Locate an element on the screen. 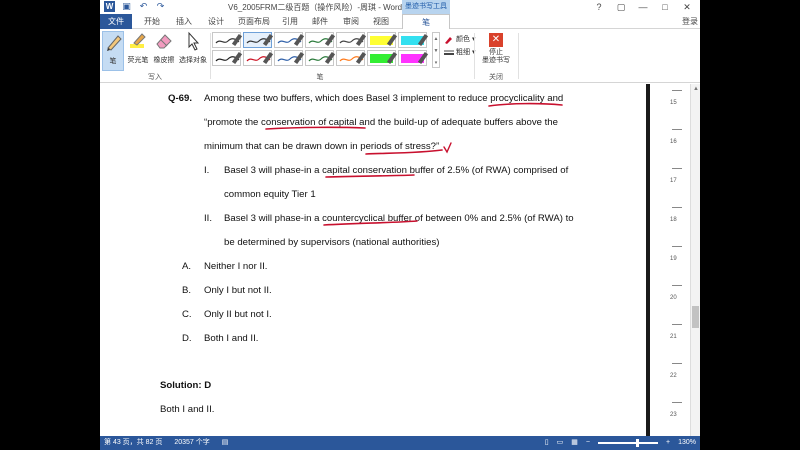  option-letter: C. is located at coordinates (187, 314).